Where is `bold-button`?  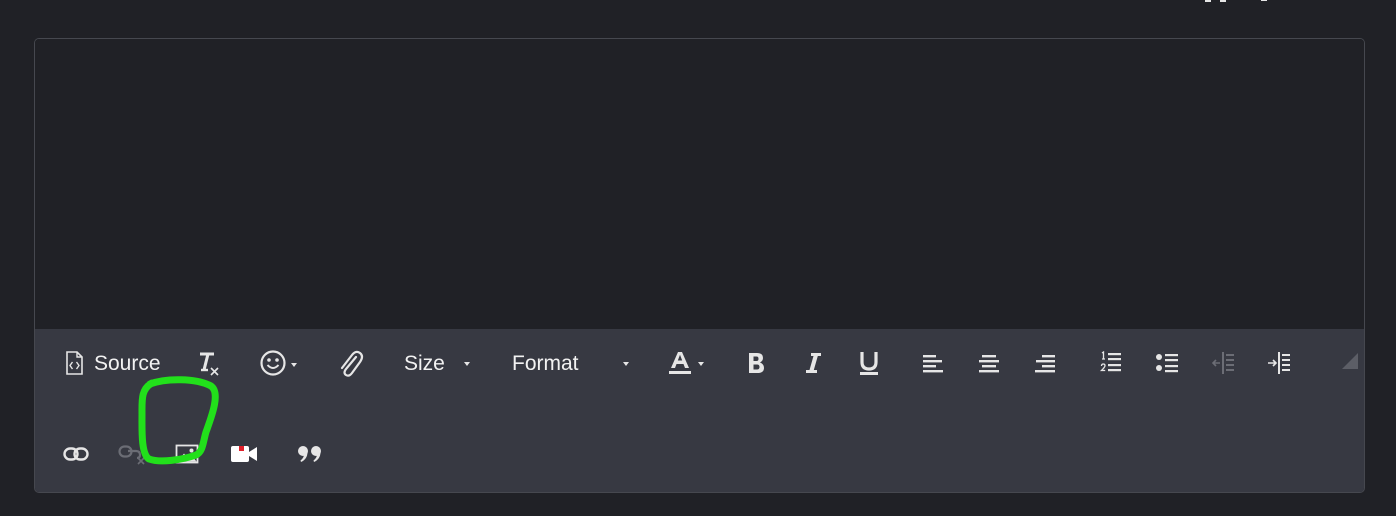
bold-button is located at coordinates (756, 363).